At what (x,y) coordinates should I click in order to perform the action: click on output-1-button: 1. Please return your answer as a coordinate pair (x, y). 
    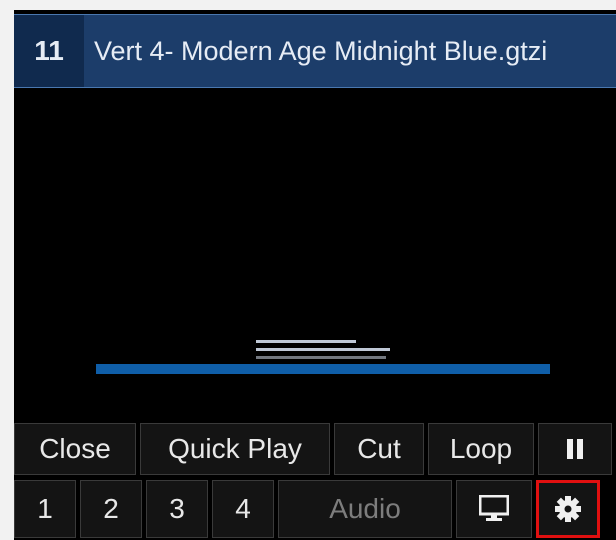
    Looking at the image, I should click on (45, 509).